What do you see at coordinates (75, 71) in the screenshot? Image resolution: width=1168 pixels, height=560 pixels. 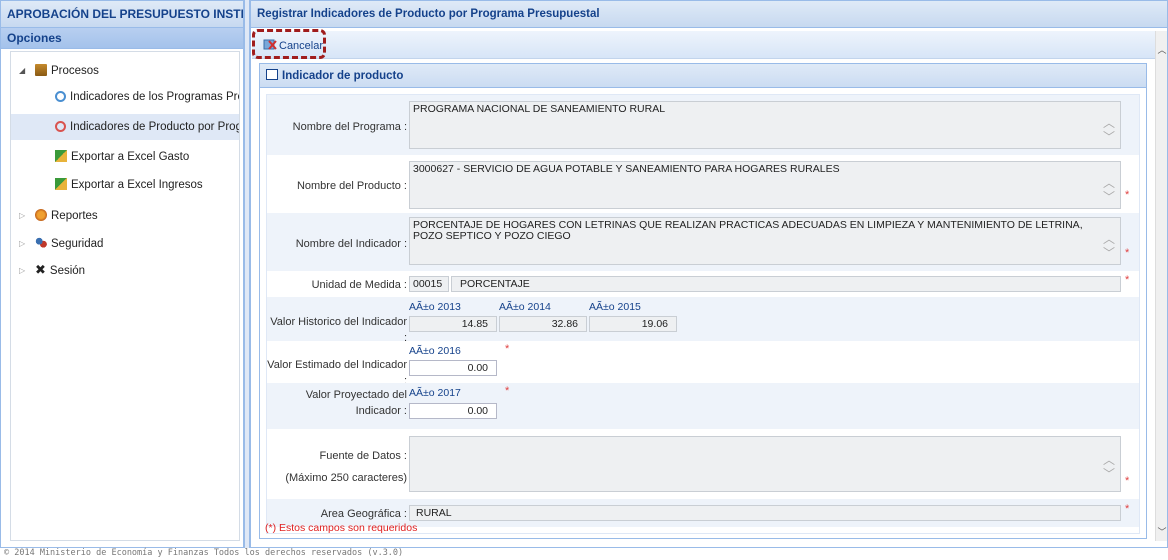 I see `tree-label-procesos: Procesos` at bounding box center [75, 71].